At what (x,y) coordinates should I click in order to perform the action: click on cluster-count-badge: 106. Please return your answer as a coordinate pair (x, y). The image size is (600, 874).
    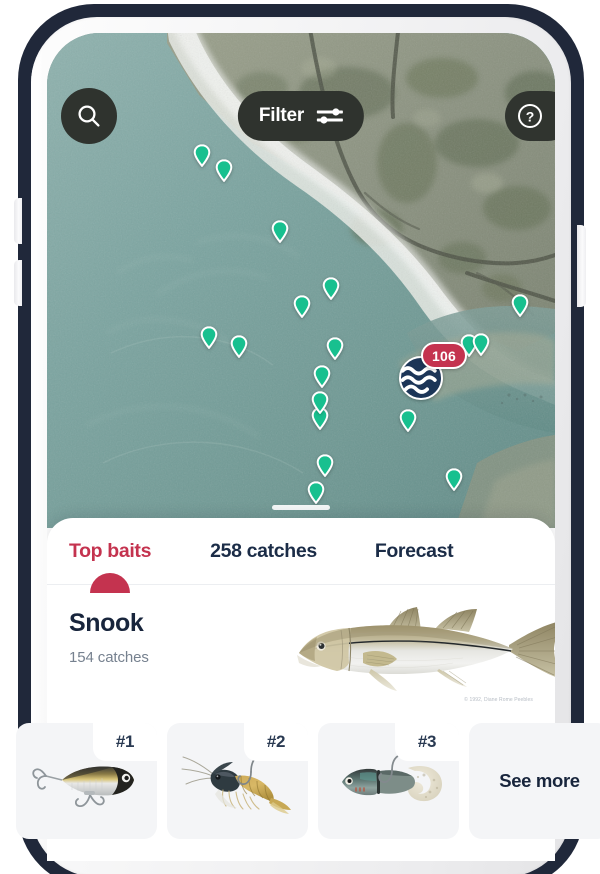
    Looking at the image, I should click on (444, 355).